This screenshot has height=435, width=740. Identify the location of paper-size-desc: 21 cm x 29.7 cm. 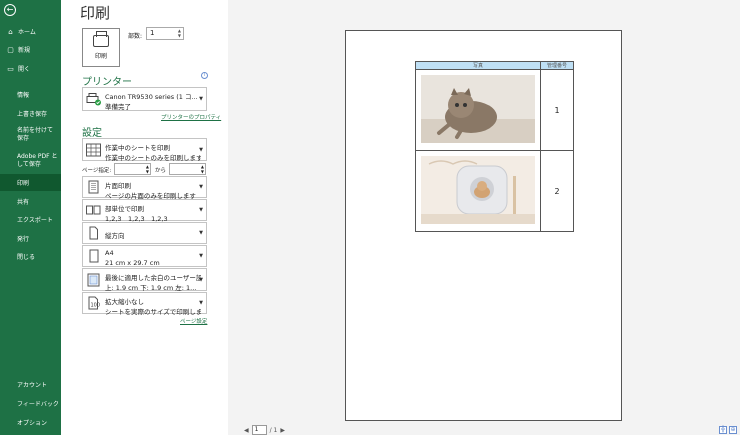
(132, 263).